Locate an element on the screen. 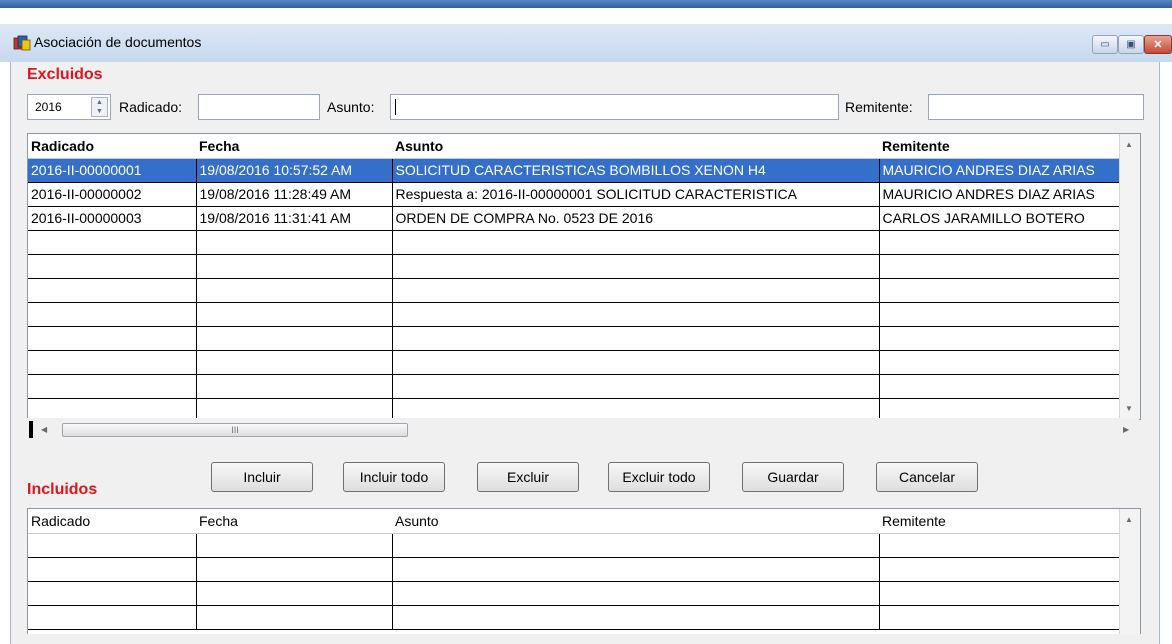  close-icon: ✕ is located at coordinates (1158, 45).